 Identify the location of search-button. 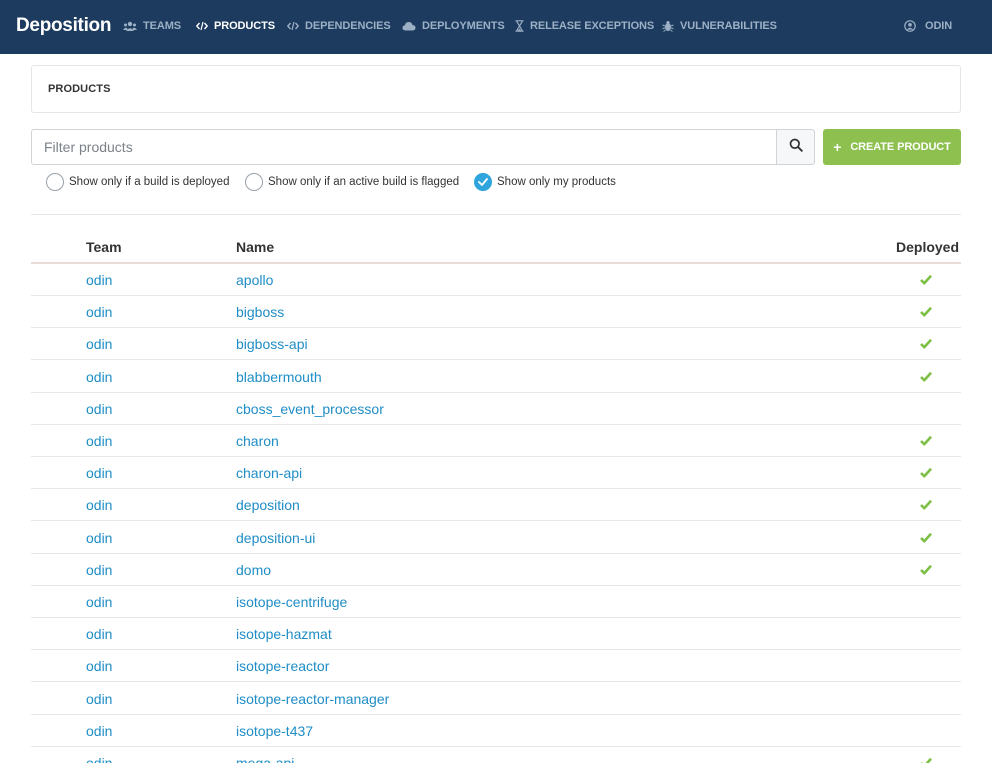
(795, 147).